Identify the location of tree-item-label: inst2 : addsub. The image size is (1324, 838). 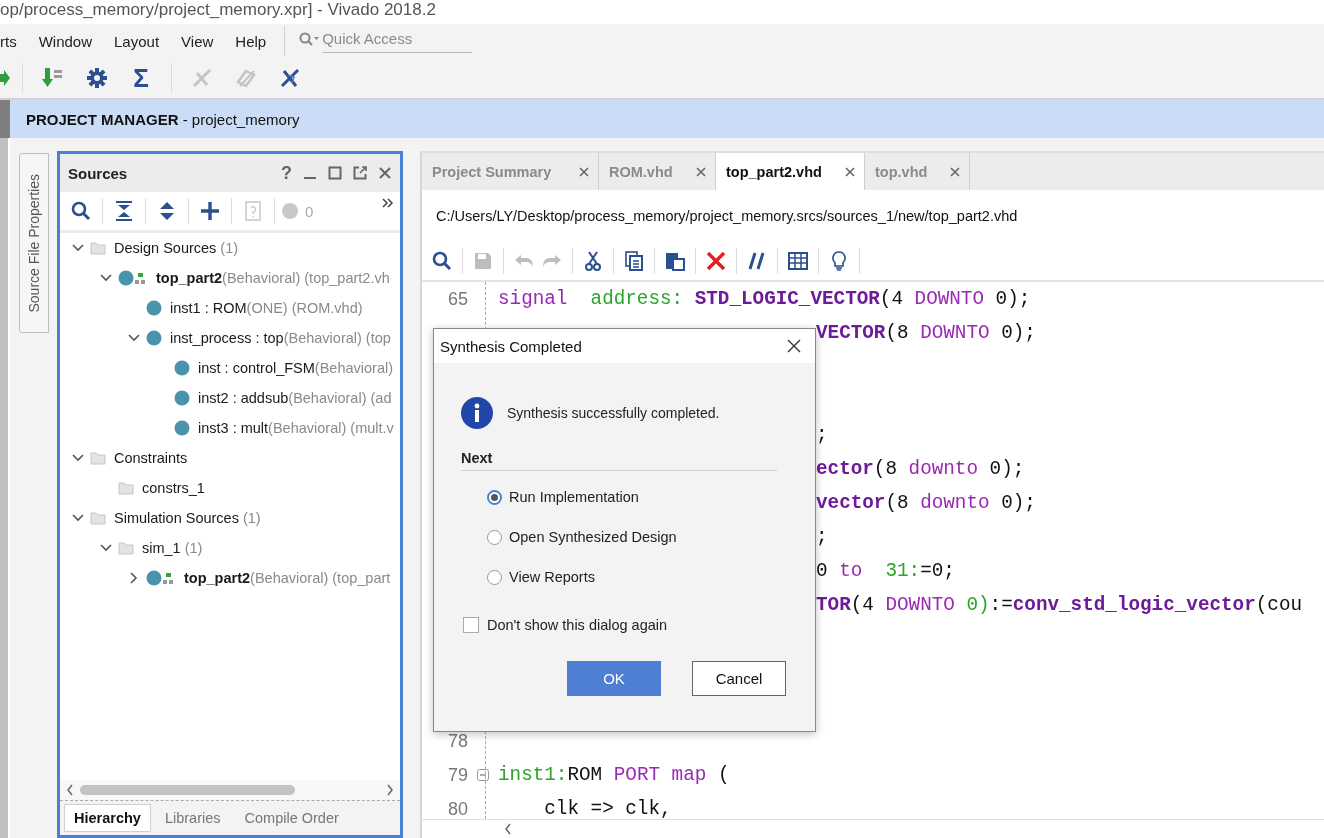
(243, 398).